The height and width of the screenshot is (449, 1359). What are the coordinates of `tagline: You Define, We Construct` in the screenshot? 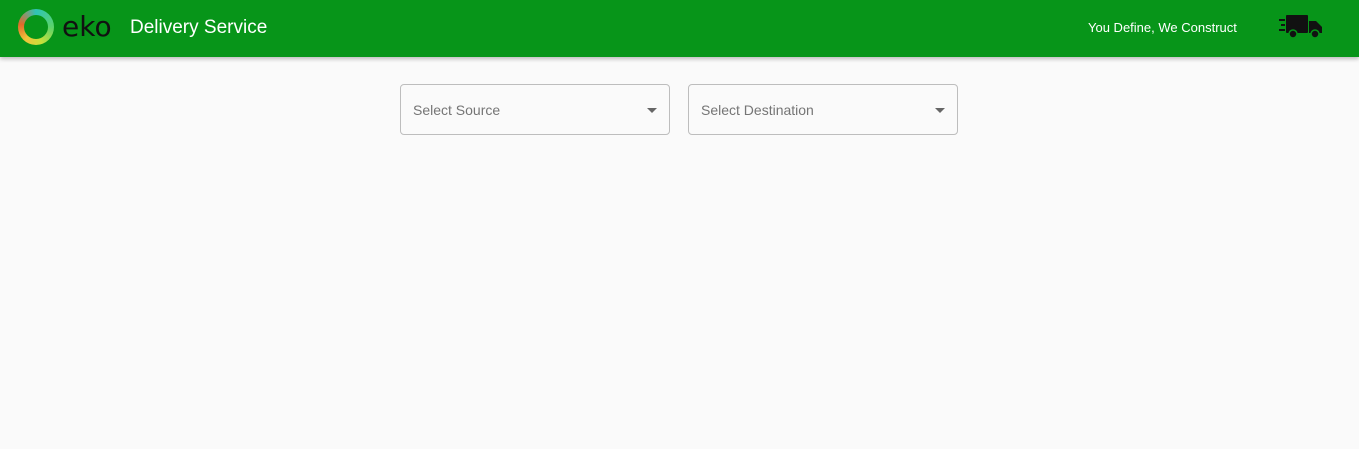 It's located at (1162, 27).